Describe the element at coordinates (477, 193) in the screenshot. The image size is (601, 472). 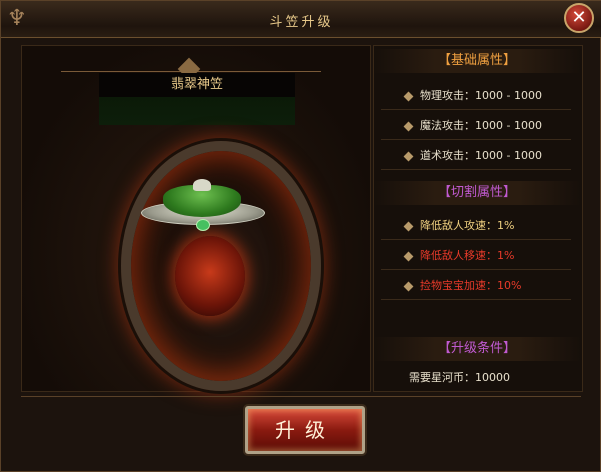
I see `cut-attributes-header: 【切割属性】` at that location.